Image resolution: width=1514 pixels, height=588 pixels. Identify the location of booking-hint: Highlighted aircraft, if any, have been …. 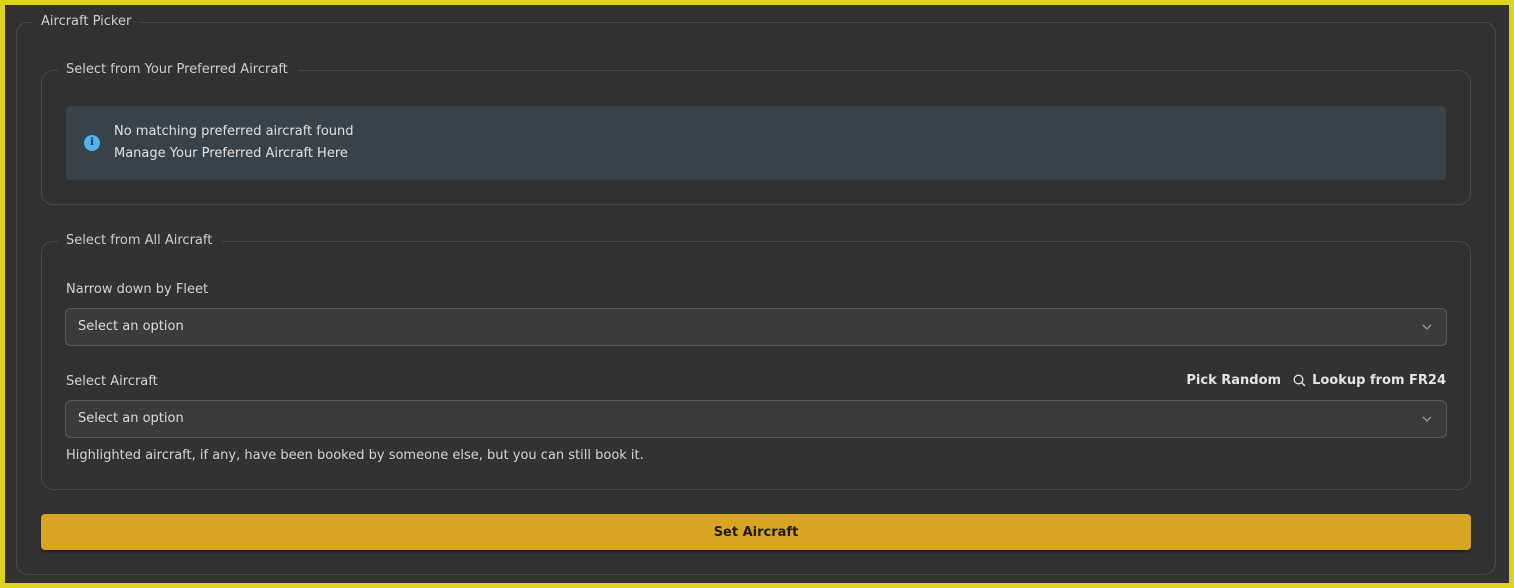
(355, 455).